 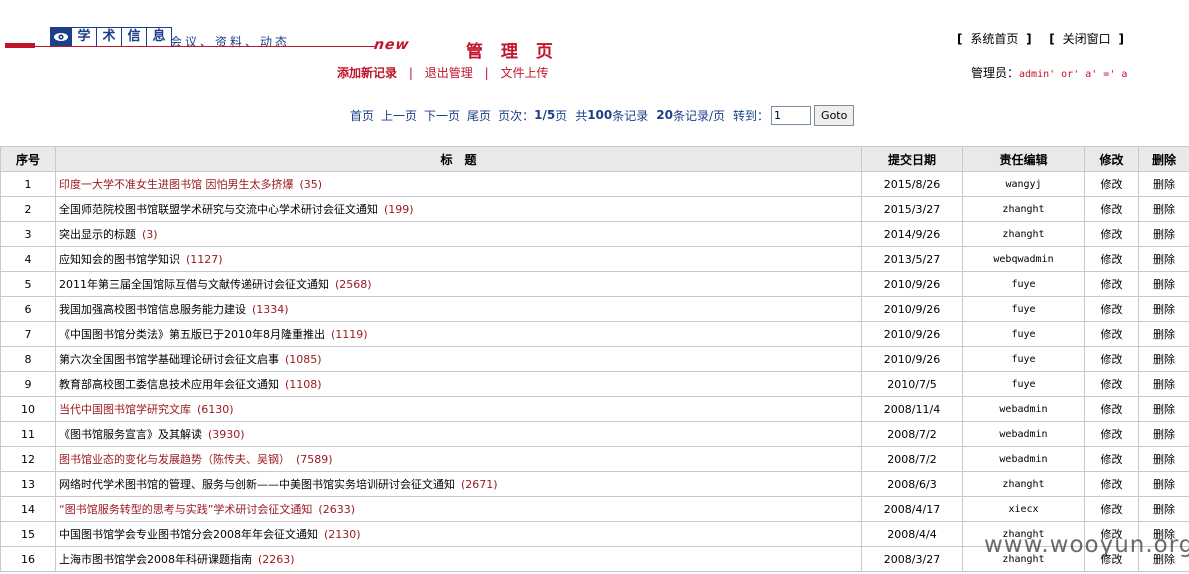 I want to click on record-title-link: 当代中国图书馆学研究文库 (6130), so click(x=146, y=409).